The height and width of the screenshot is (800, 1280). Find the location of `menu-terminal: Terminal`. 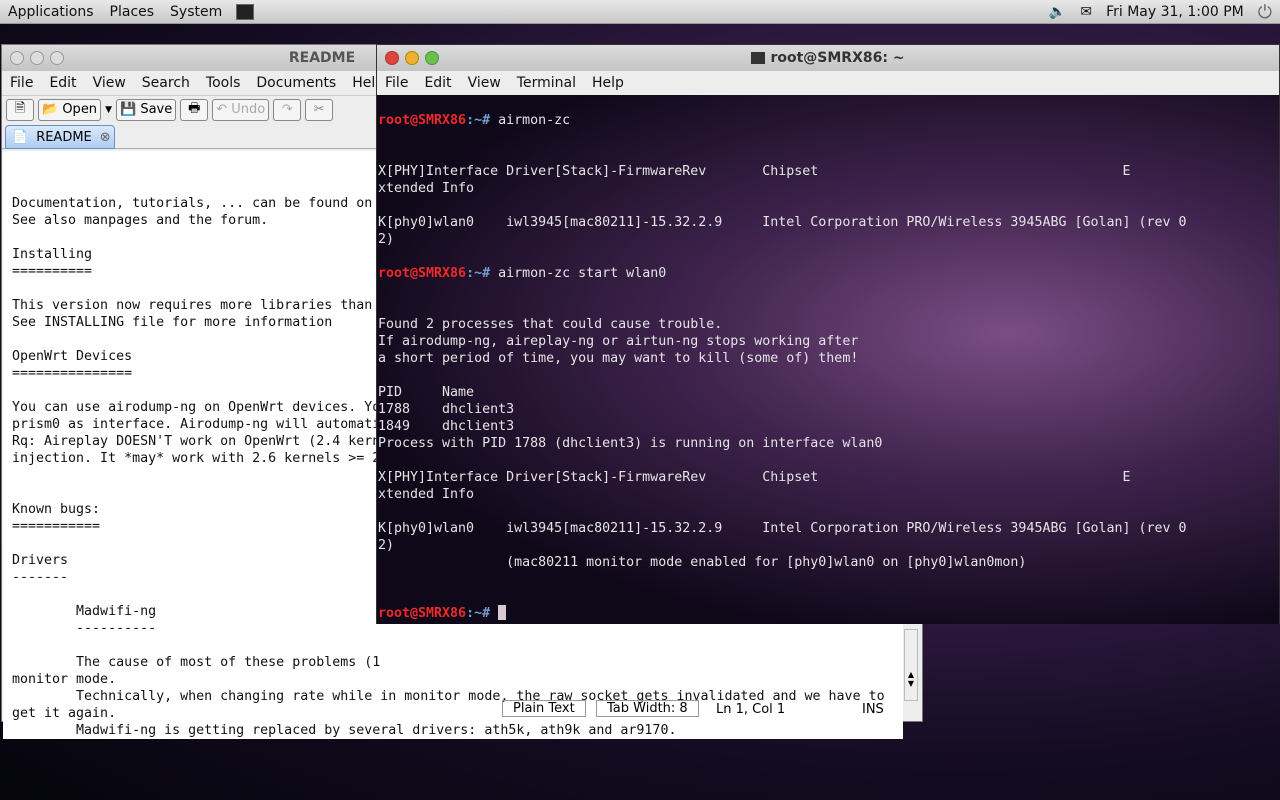

menu-terminal: Terminal is located at coordinates (546, 83).